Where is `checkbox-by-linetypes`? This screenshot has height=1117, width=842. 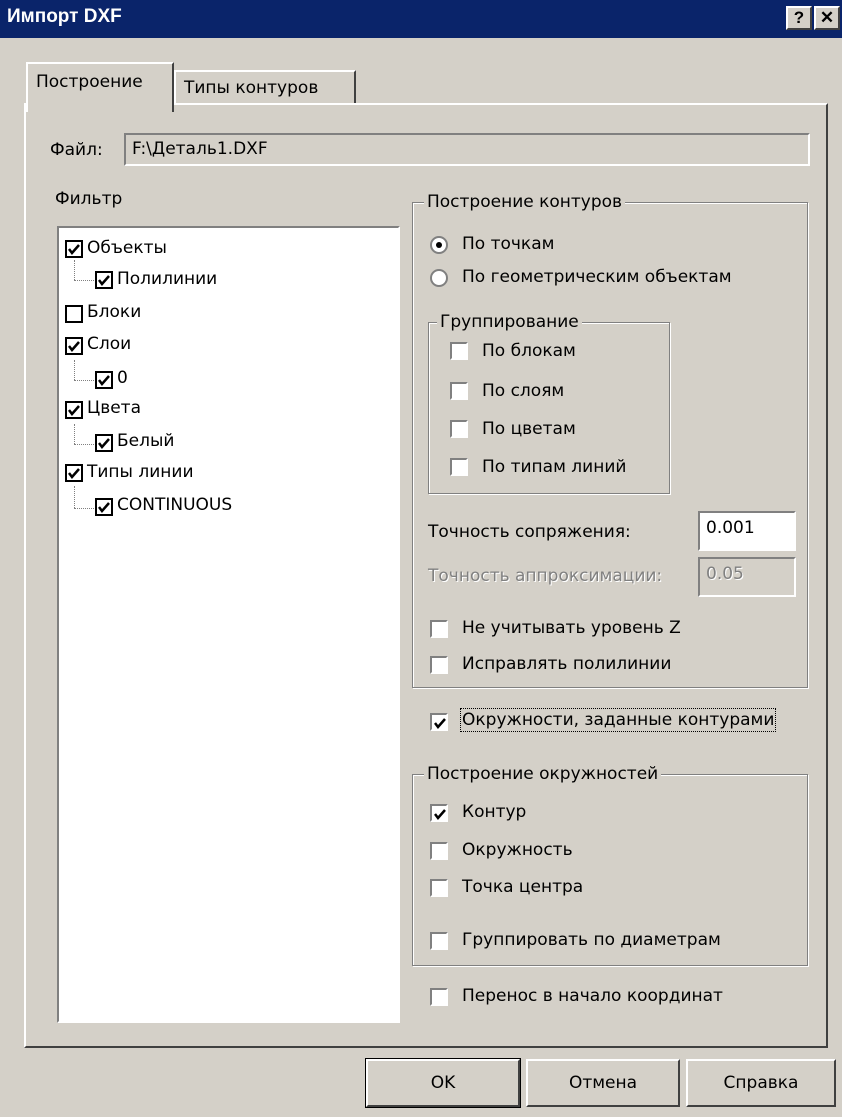 checkbox-by-linetypes is located at coordinates (459, 467).